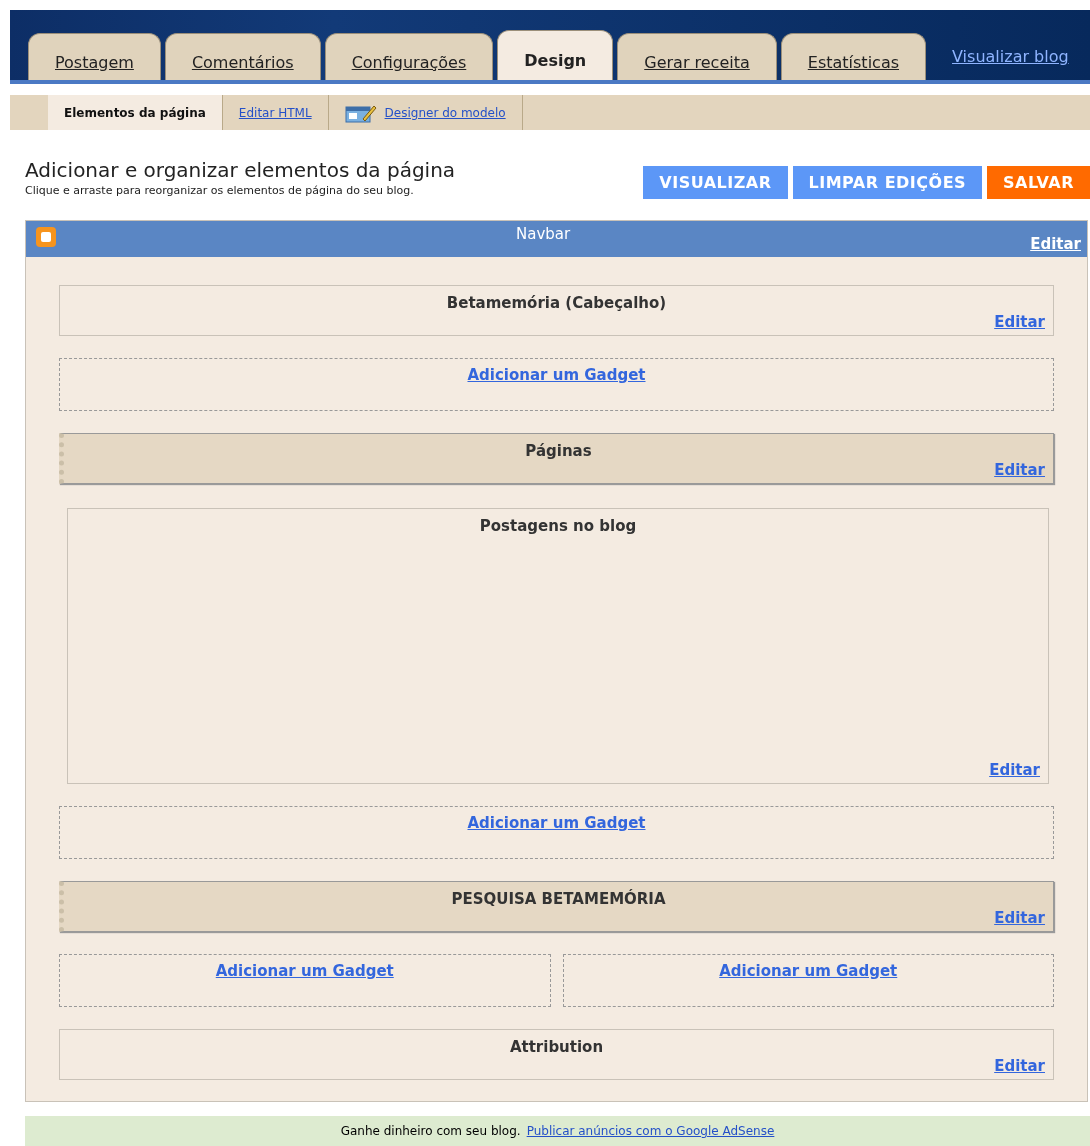 This screenshot has height=1146, width=1090. What do you see at coordinates (650, 1131) in the screenshot?
I see `adsense-link: Publicar anúncios com o Google AdSense` at bounding box center [650, 1131].